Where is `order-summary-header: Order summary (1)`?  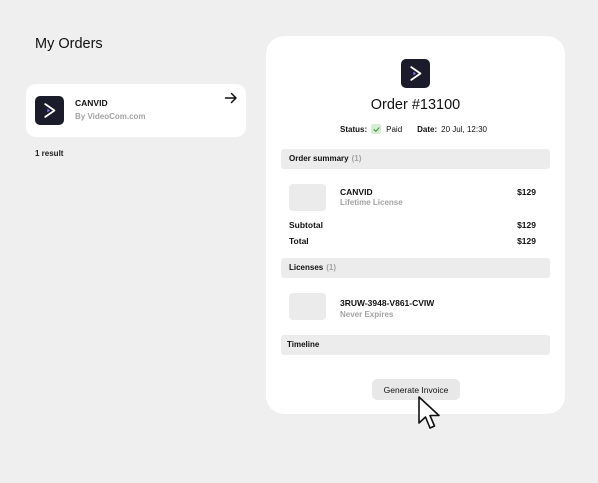 order-summary-header: Order summary (1) is located at coordinates (415, 159).